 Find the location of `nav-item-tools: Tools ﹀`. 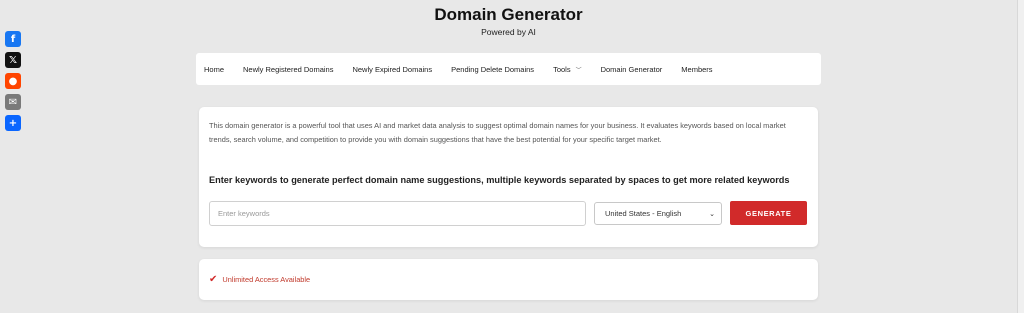

nav-item-tools: Tools ﹀ is located at coordinates (567, 69).